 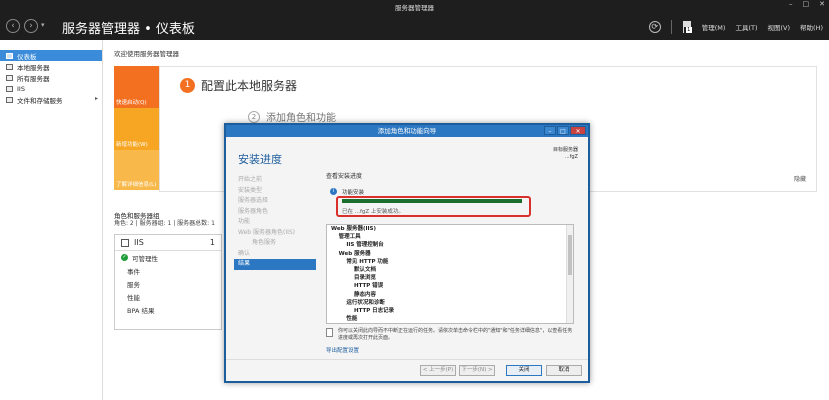 I want to click on dialog-close-button: ✕, so click(x=578, y=130).